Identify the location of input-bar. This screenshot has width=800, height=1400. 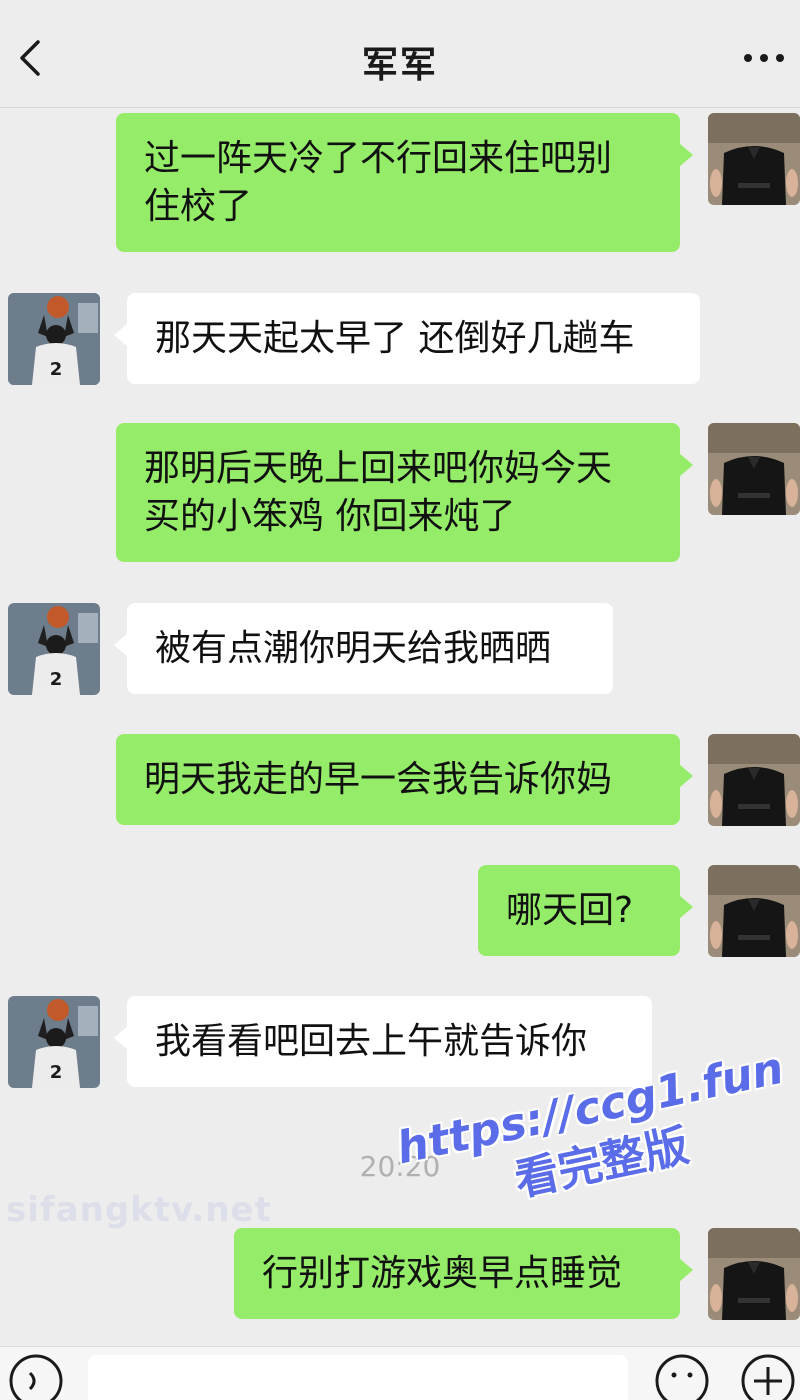
(400, 1373).